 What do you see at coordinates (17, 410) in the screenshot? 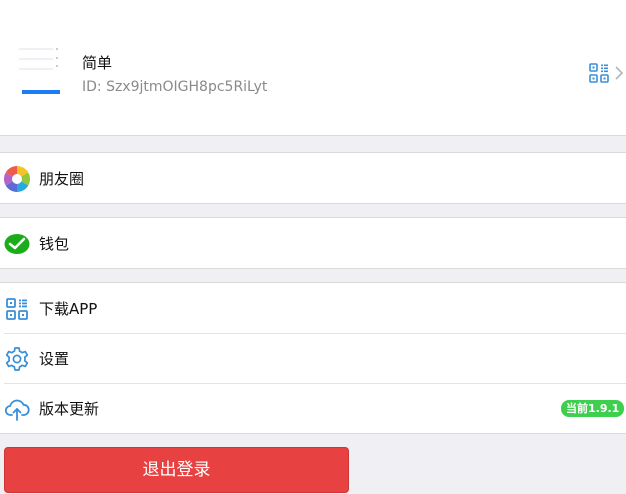
I see `cloud-upload-icon` at bounding box center [17, 410].